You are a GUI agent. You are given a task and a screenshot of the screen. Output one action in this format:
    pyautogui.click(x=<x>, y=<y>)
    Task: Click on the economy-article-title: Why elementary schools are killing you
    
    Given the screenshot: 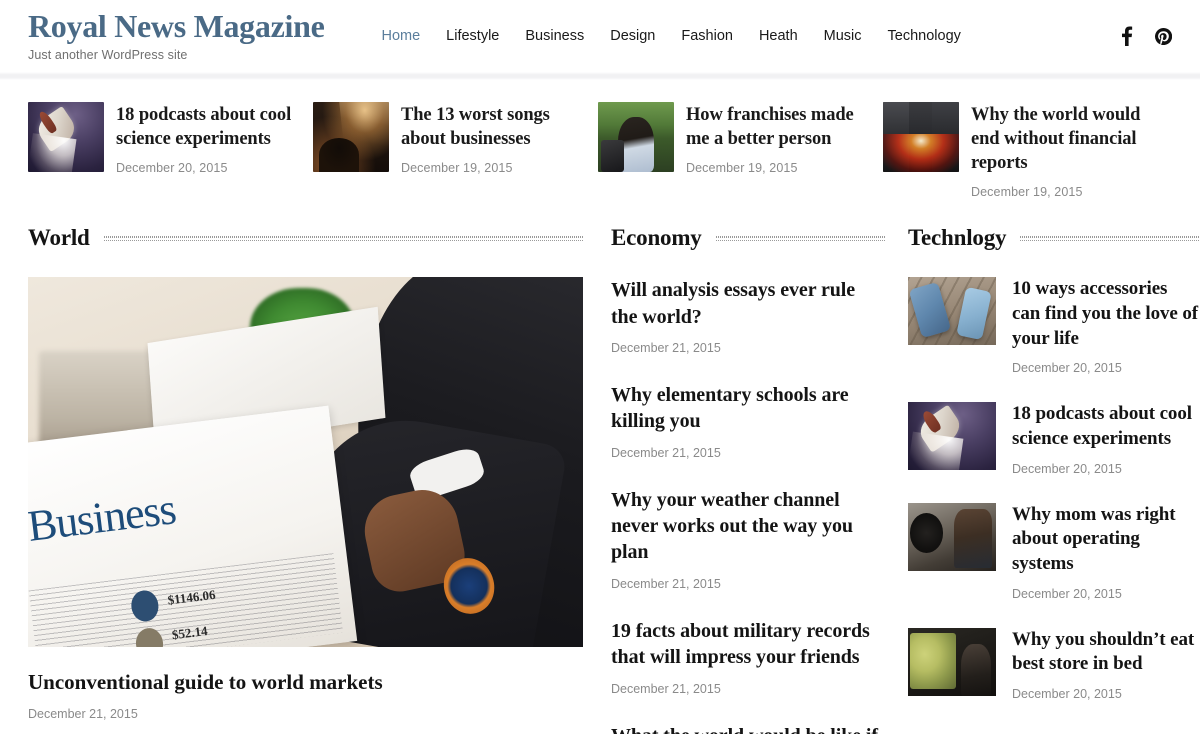 What is the action you would take?
    pyautogui.click(x=748, y=408)
    